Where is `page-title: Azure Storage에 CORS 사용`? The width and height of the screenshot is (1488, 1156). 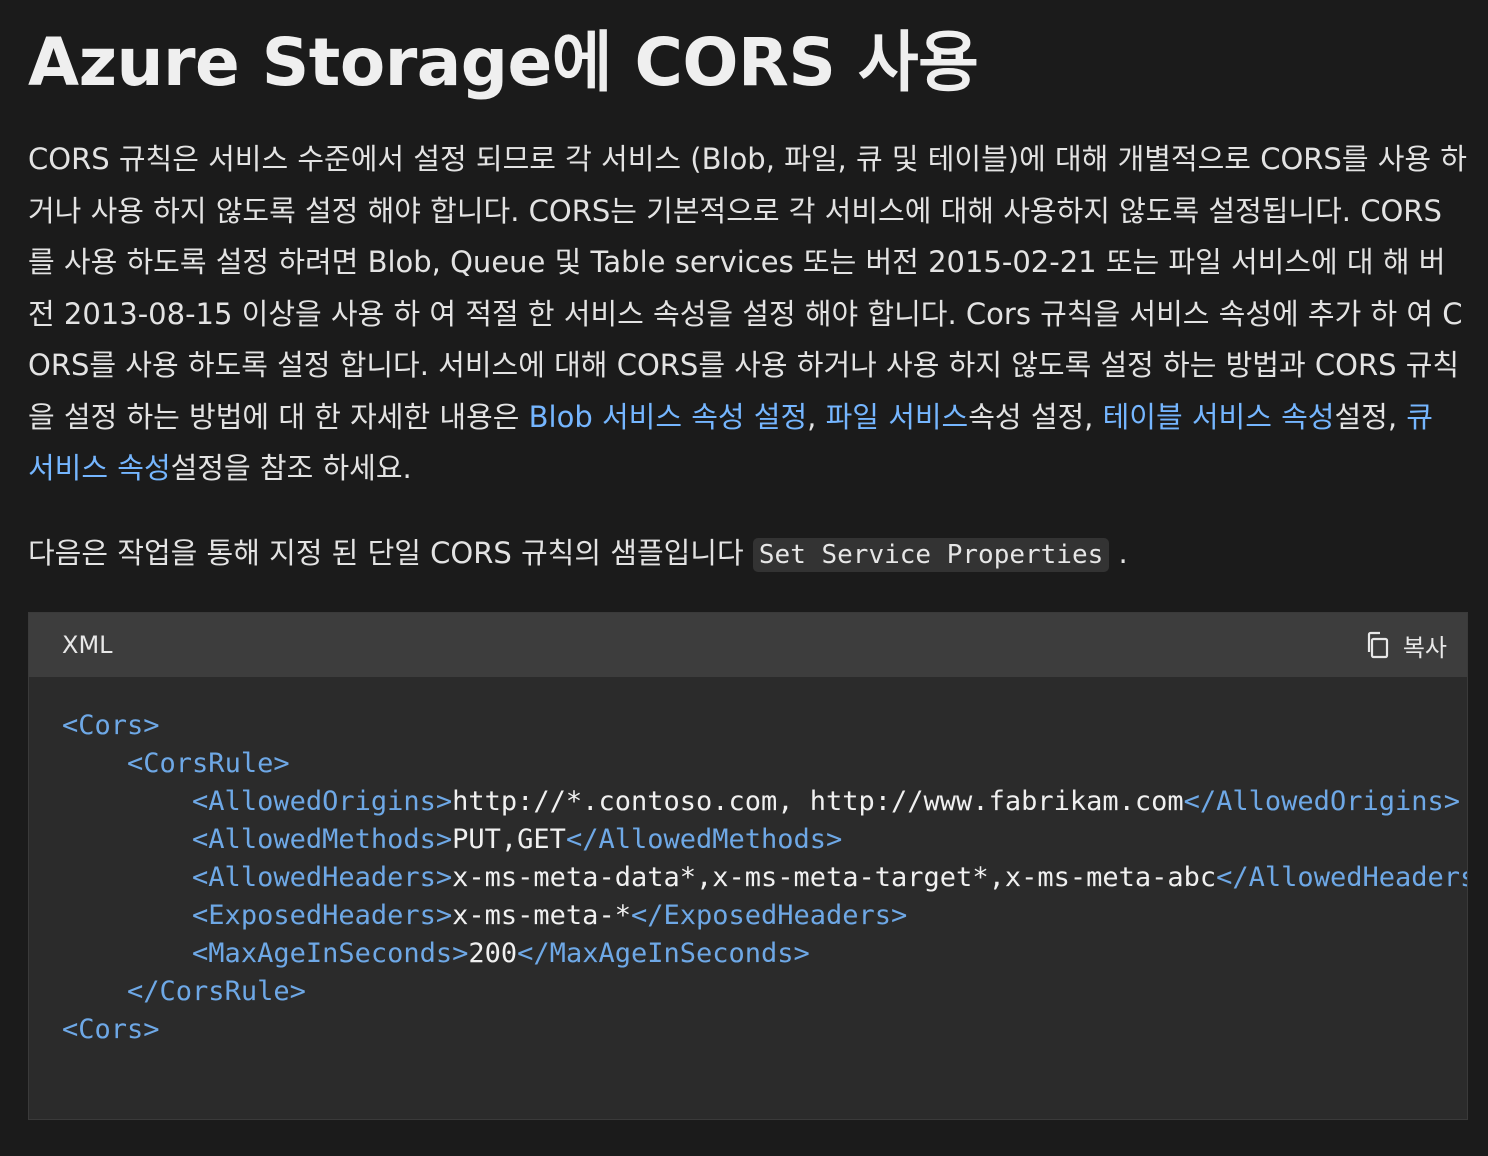 page-title: Azure Storage에 CORS 사용 is located at coordinates (503, 62).